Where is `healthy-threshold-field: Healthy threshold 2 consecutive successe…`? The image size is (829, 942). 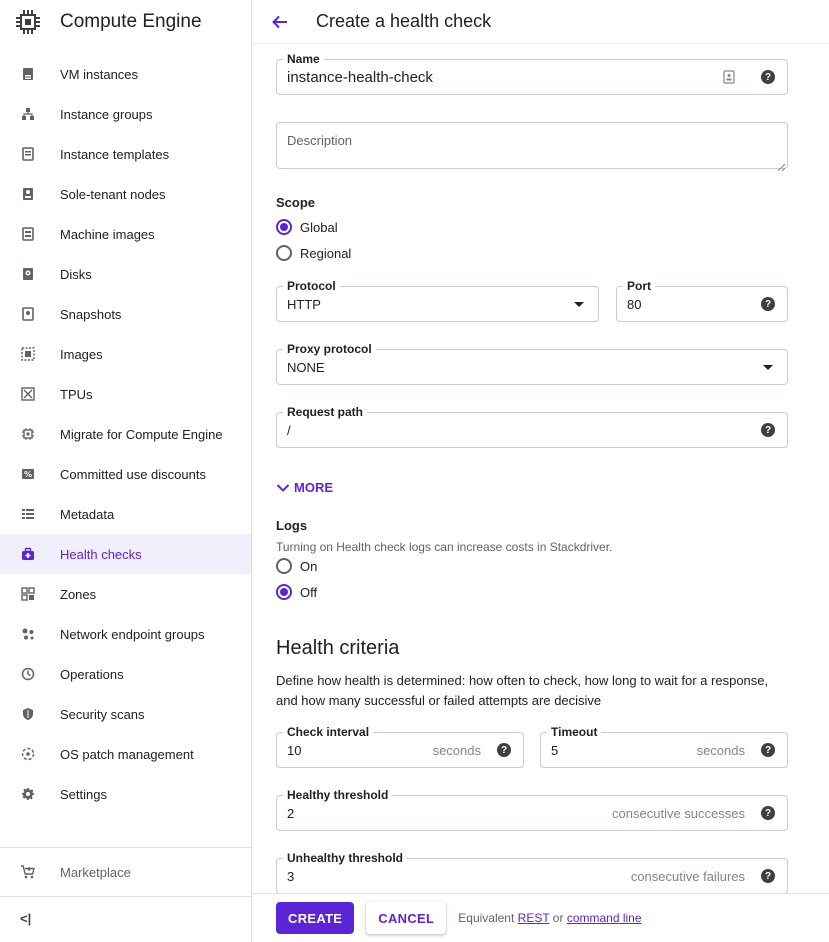 healthy-threshold-field: Healthy threshold 2 consecutive successe… is located at coordinates (532, 809).